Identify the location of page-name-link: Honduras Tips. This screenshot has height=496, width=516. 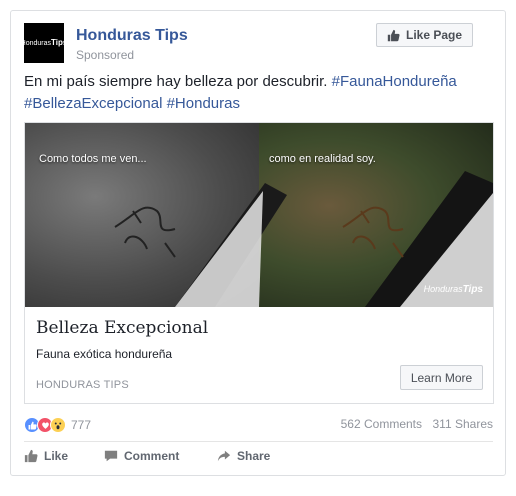
(132, 36).